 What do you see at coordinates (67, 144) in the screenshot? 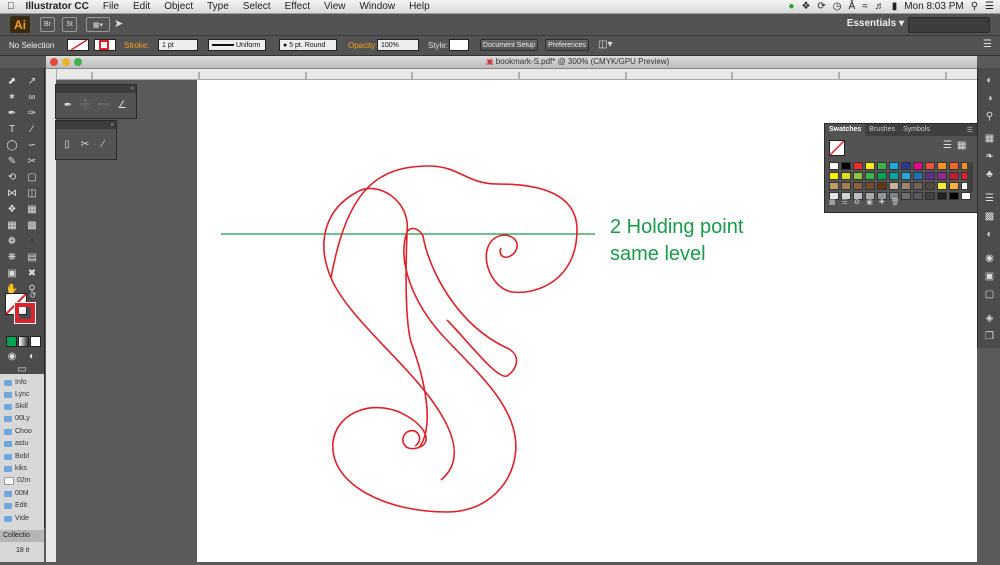
I see `eraser-tool-icon: ▯` at bounding box center [67, 144].